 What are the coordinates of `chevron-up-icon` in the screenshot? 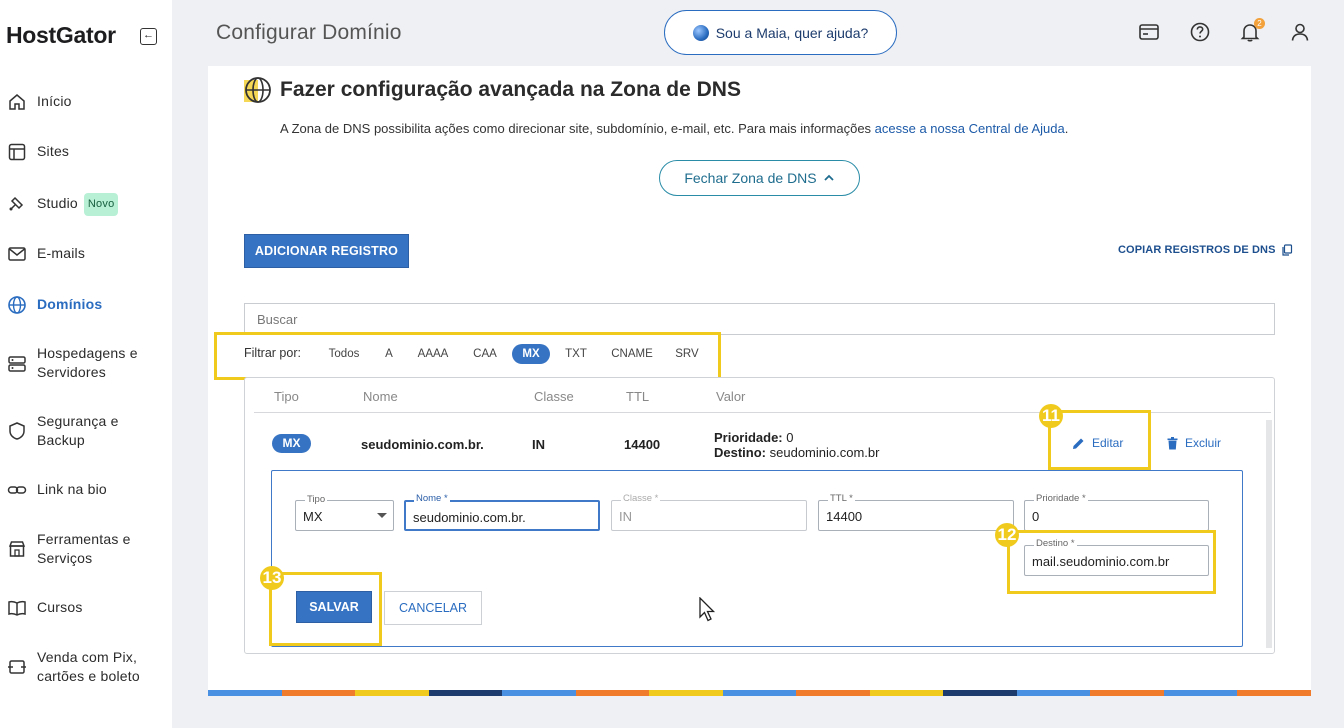 It's located at (829, 177).